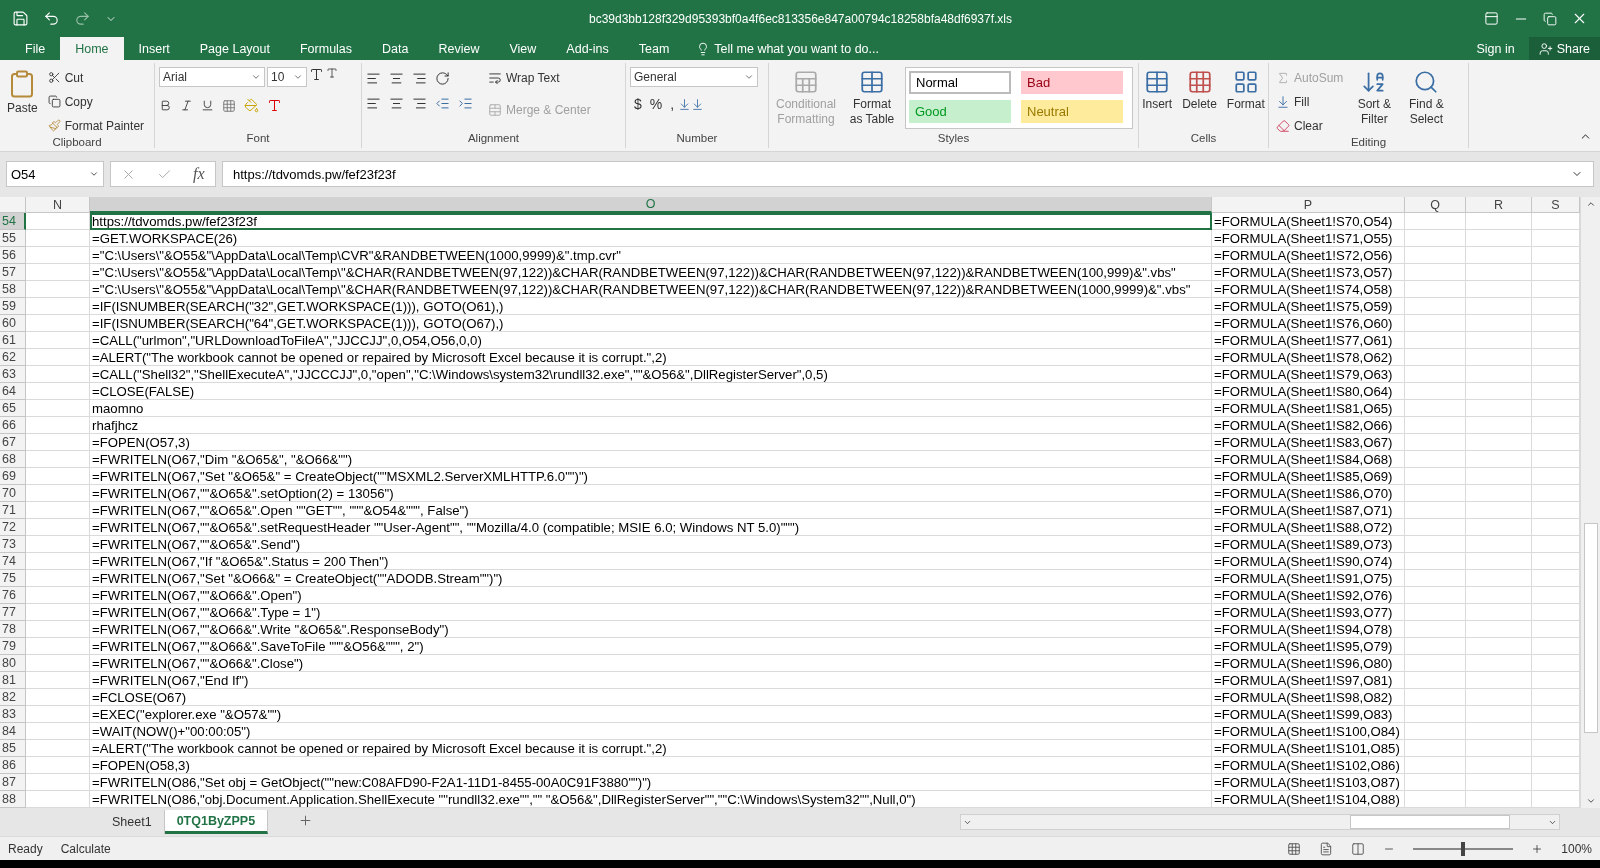 The width and height of the screenshot is (1600, 868). I want to click on column-header: R, so click(1499, 205).